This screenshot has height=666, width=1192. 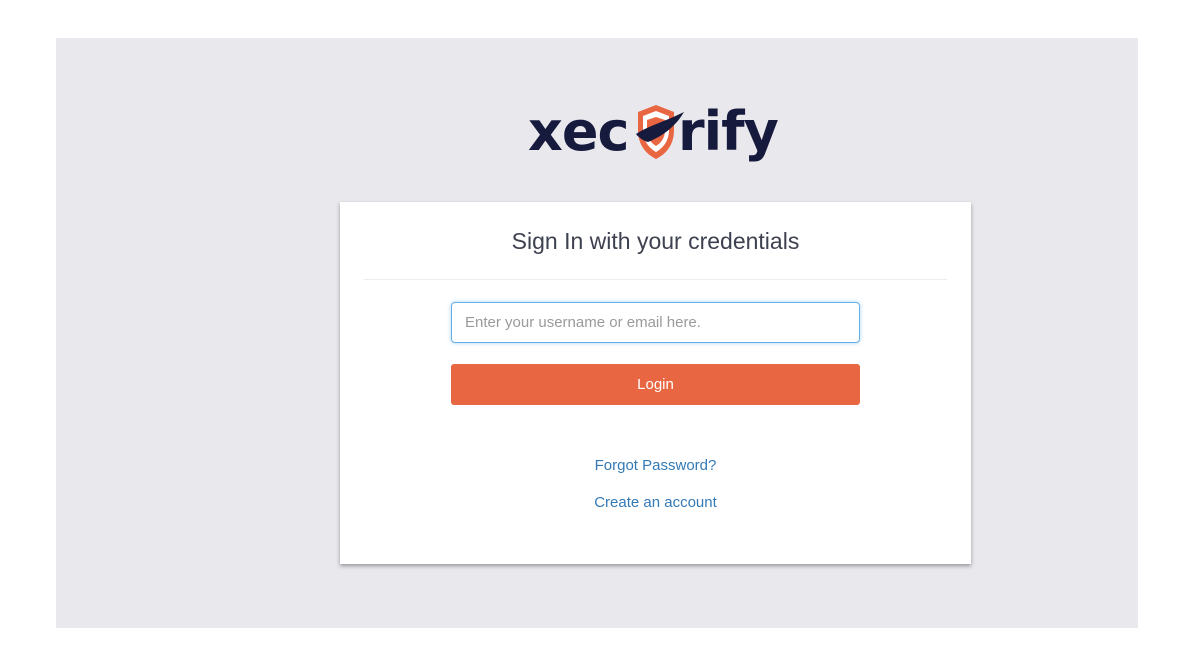 I want to click on signin-title: Sign In with your credentials, so click(x=655, y=241).